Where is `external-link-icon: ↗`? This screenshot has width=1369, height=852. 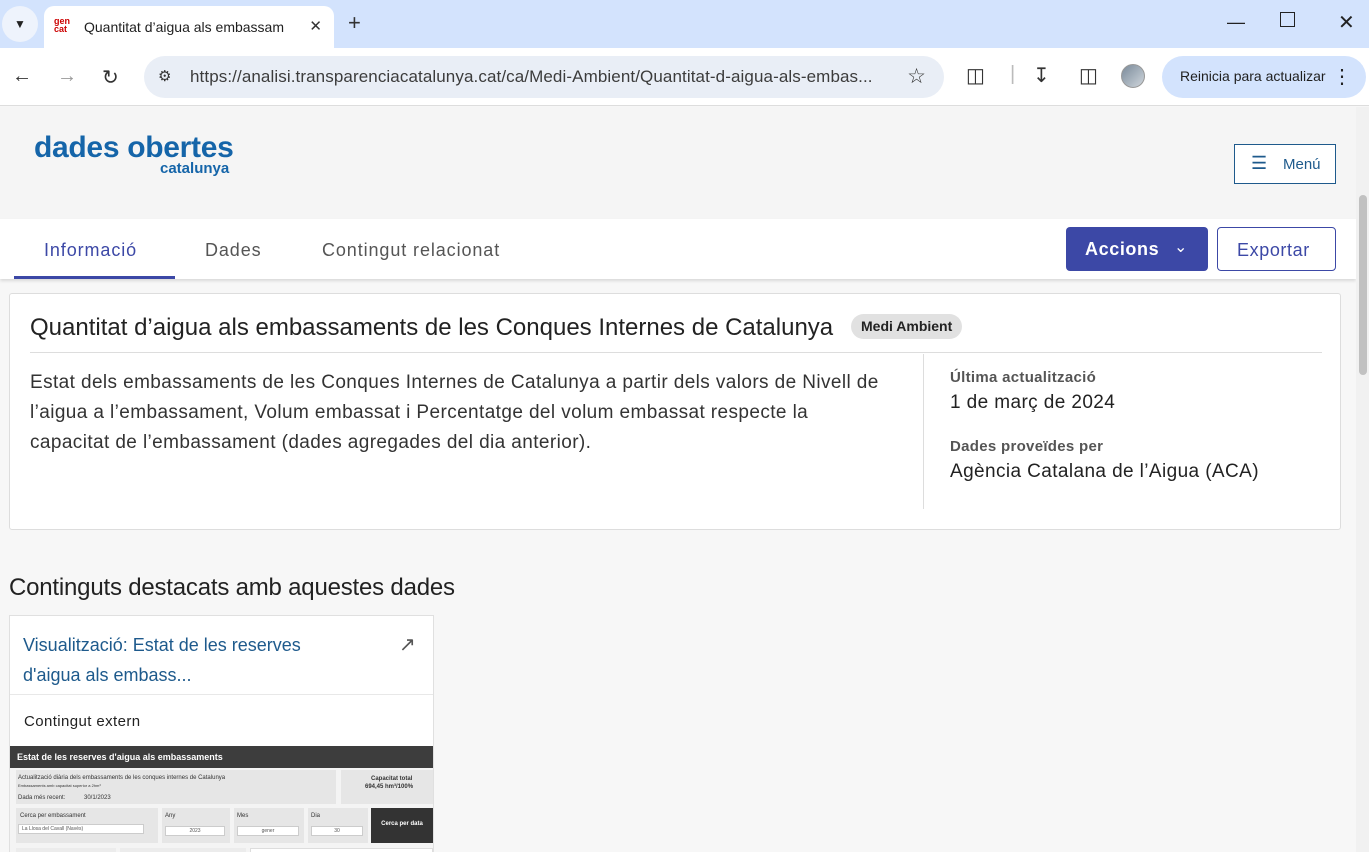 external-link-icon: ↗ is located at coordinates (407, 644).